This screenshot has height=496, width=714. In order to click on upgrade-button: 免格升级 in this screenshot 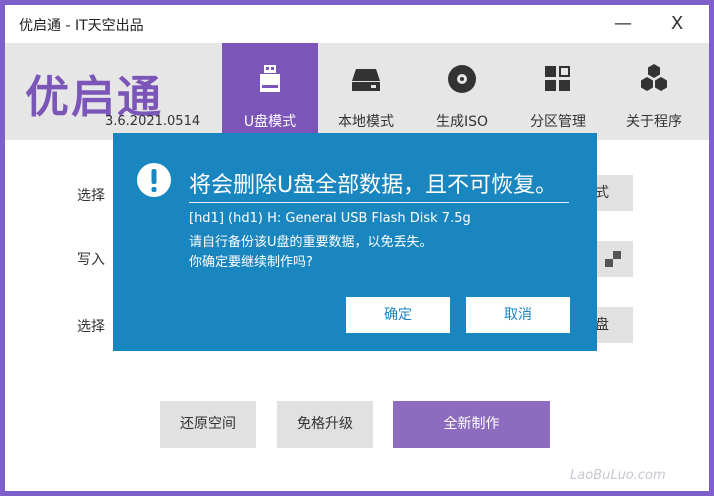, I will do `click(325, 424)`.